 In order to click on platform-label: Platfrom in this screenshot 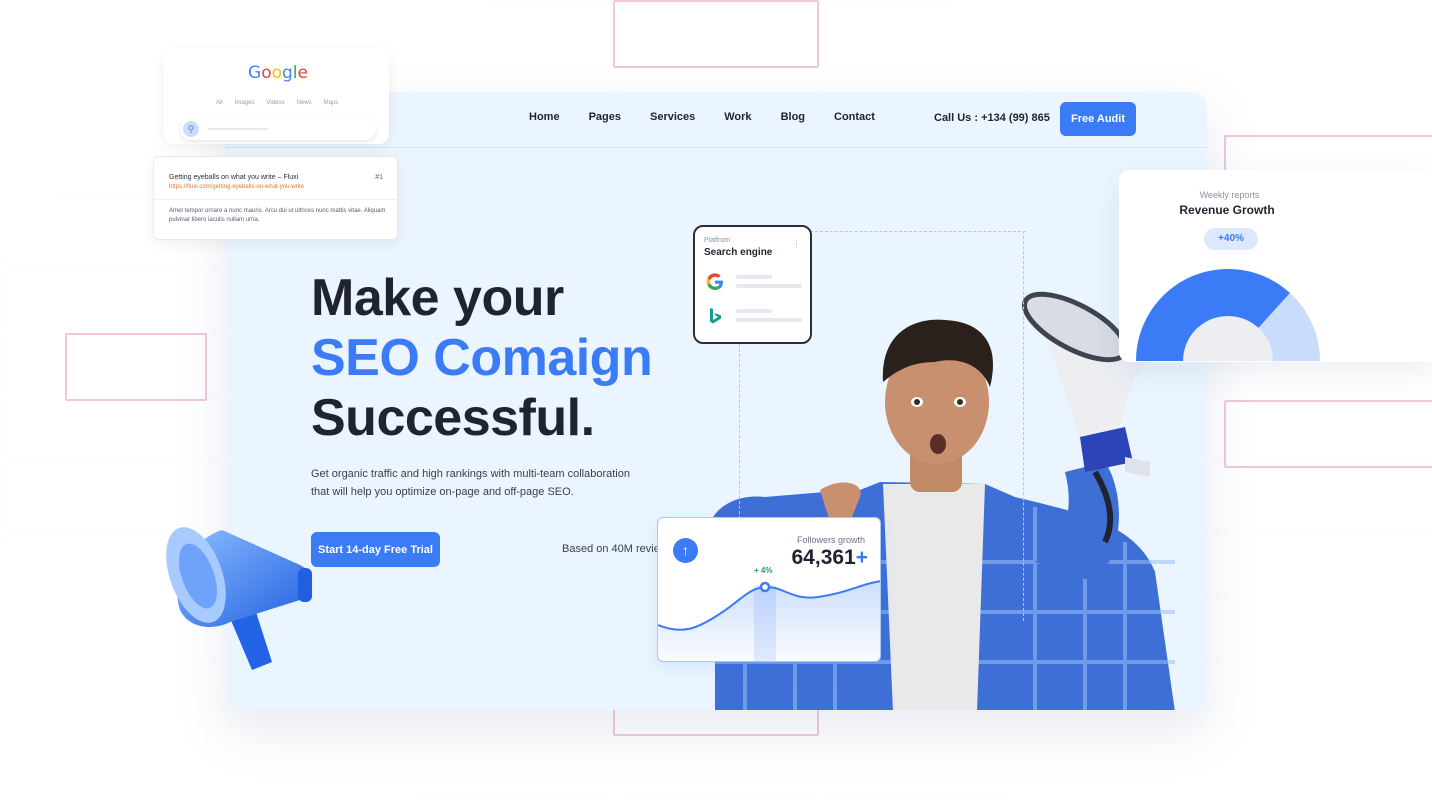, I will do `click(717, 240)`.